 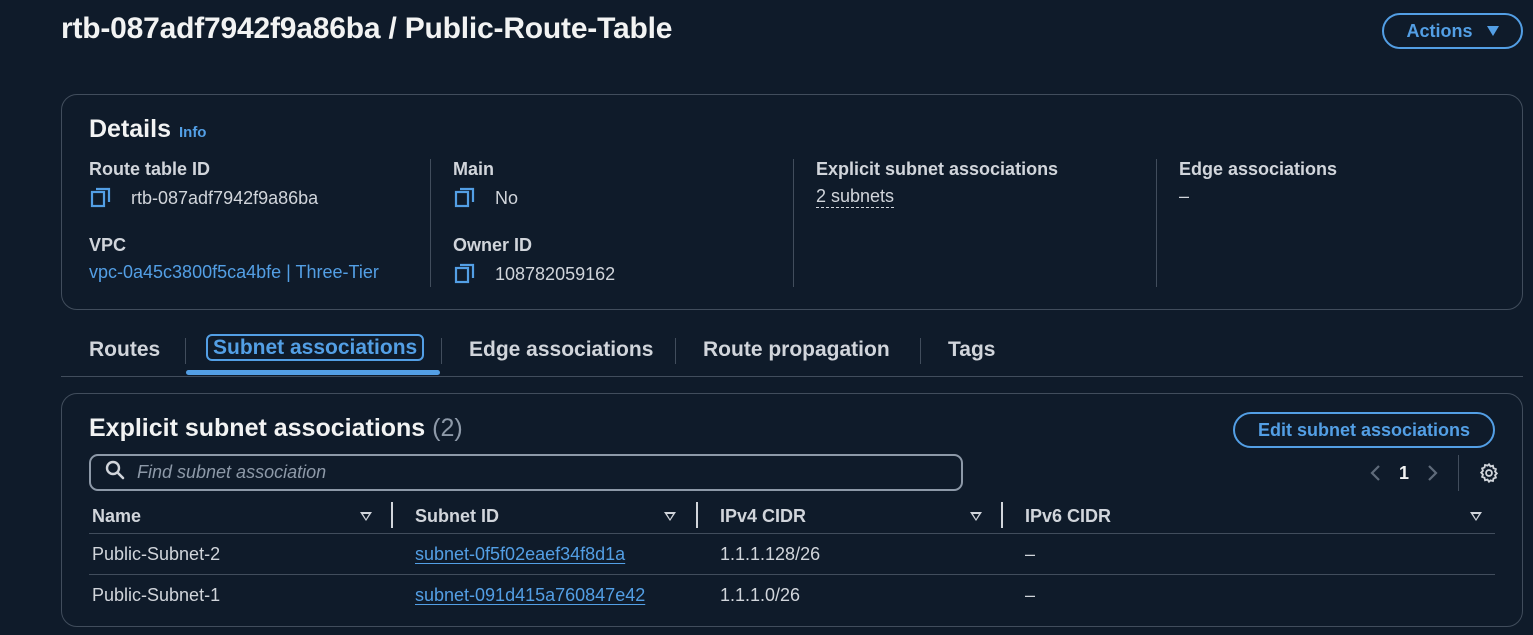 I want to click on tab-label: Subnet associations, so click(x=315, y=347).